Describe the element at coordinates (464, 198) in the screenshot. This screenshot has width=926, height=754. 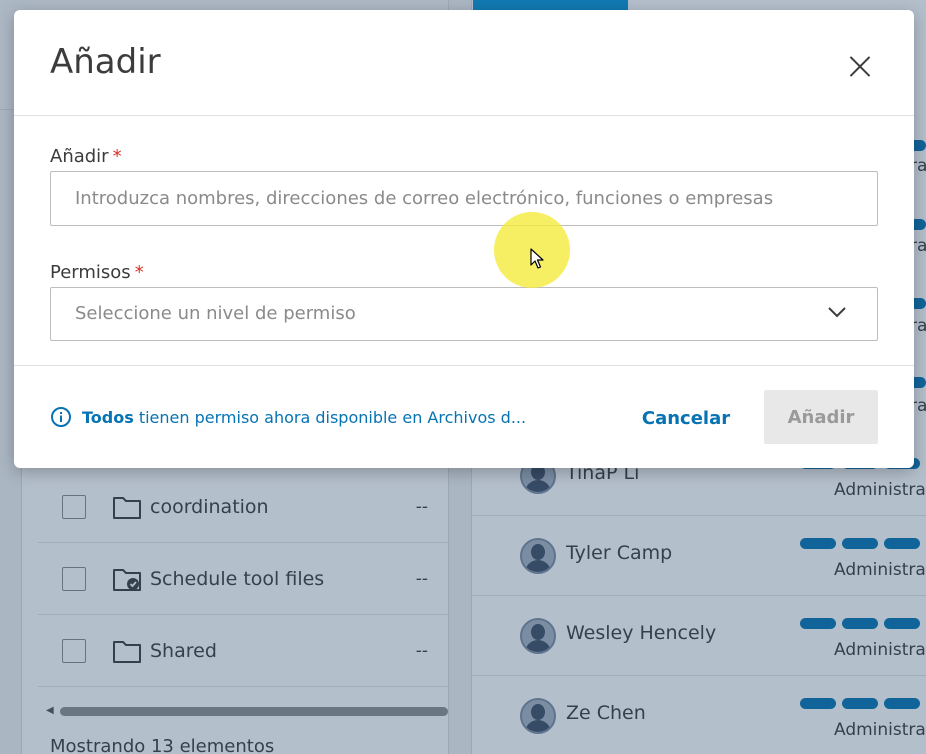
I see `add-members-input` at that location.